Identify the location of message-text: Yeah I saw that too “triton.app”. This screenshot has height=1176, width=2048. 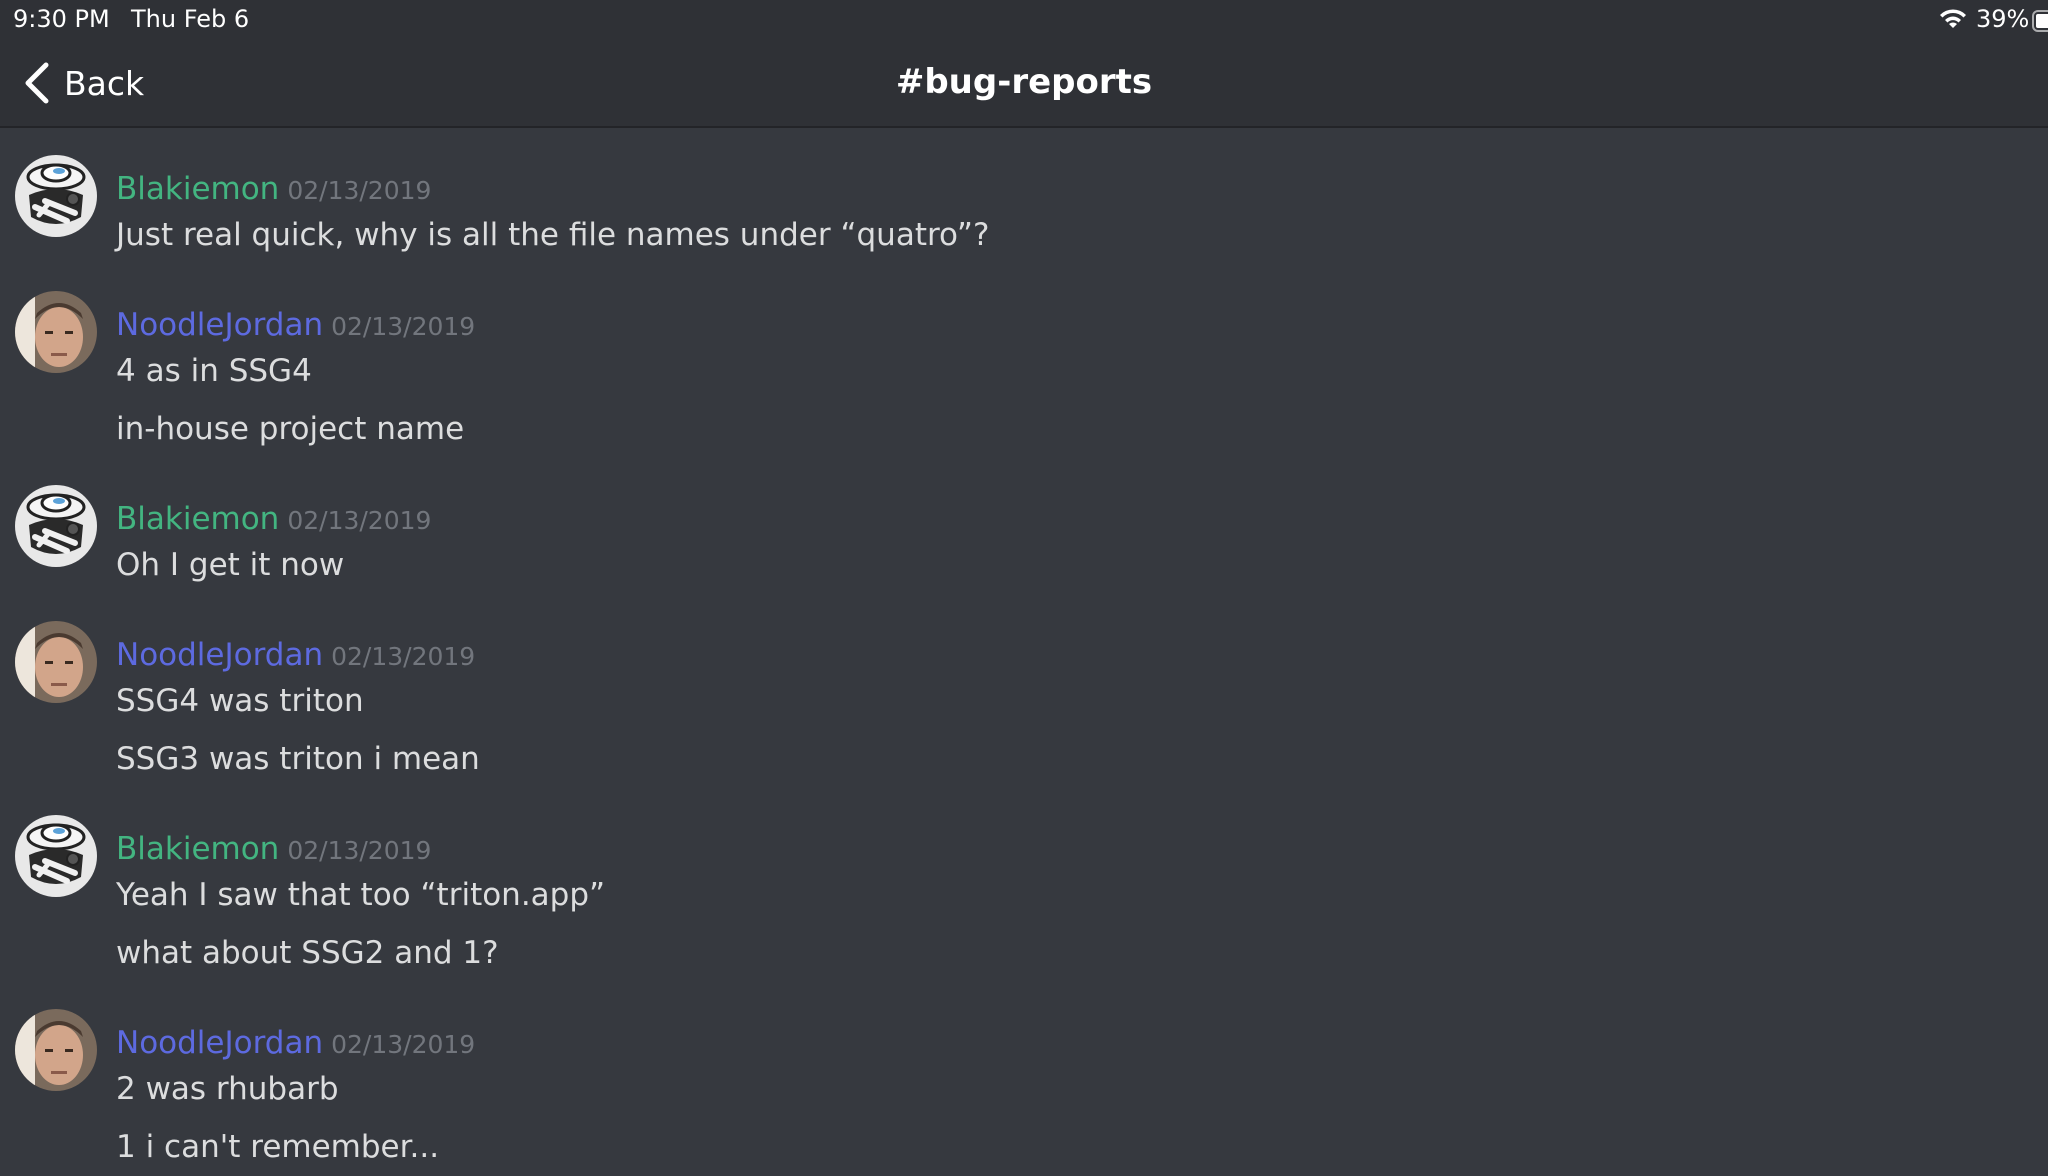
(361, 895).